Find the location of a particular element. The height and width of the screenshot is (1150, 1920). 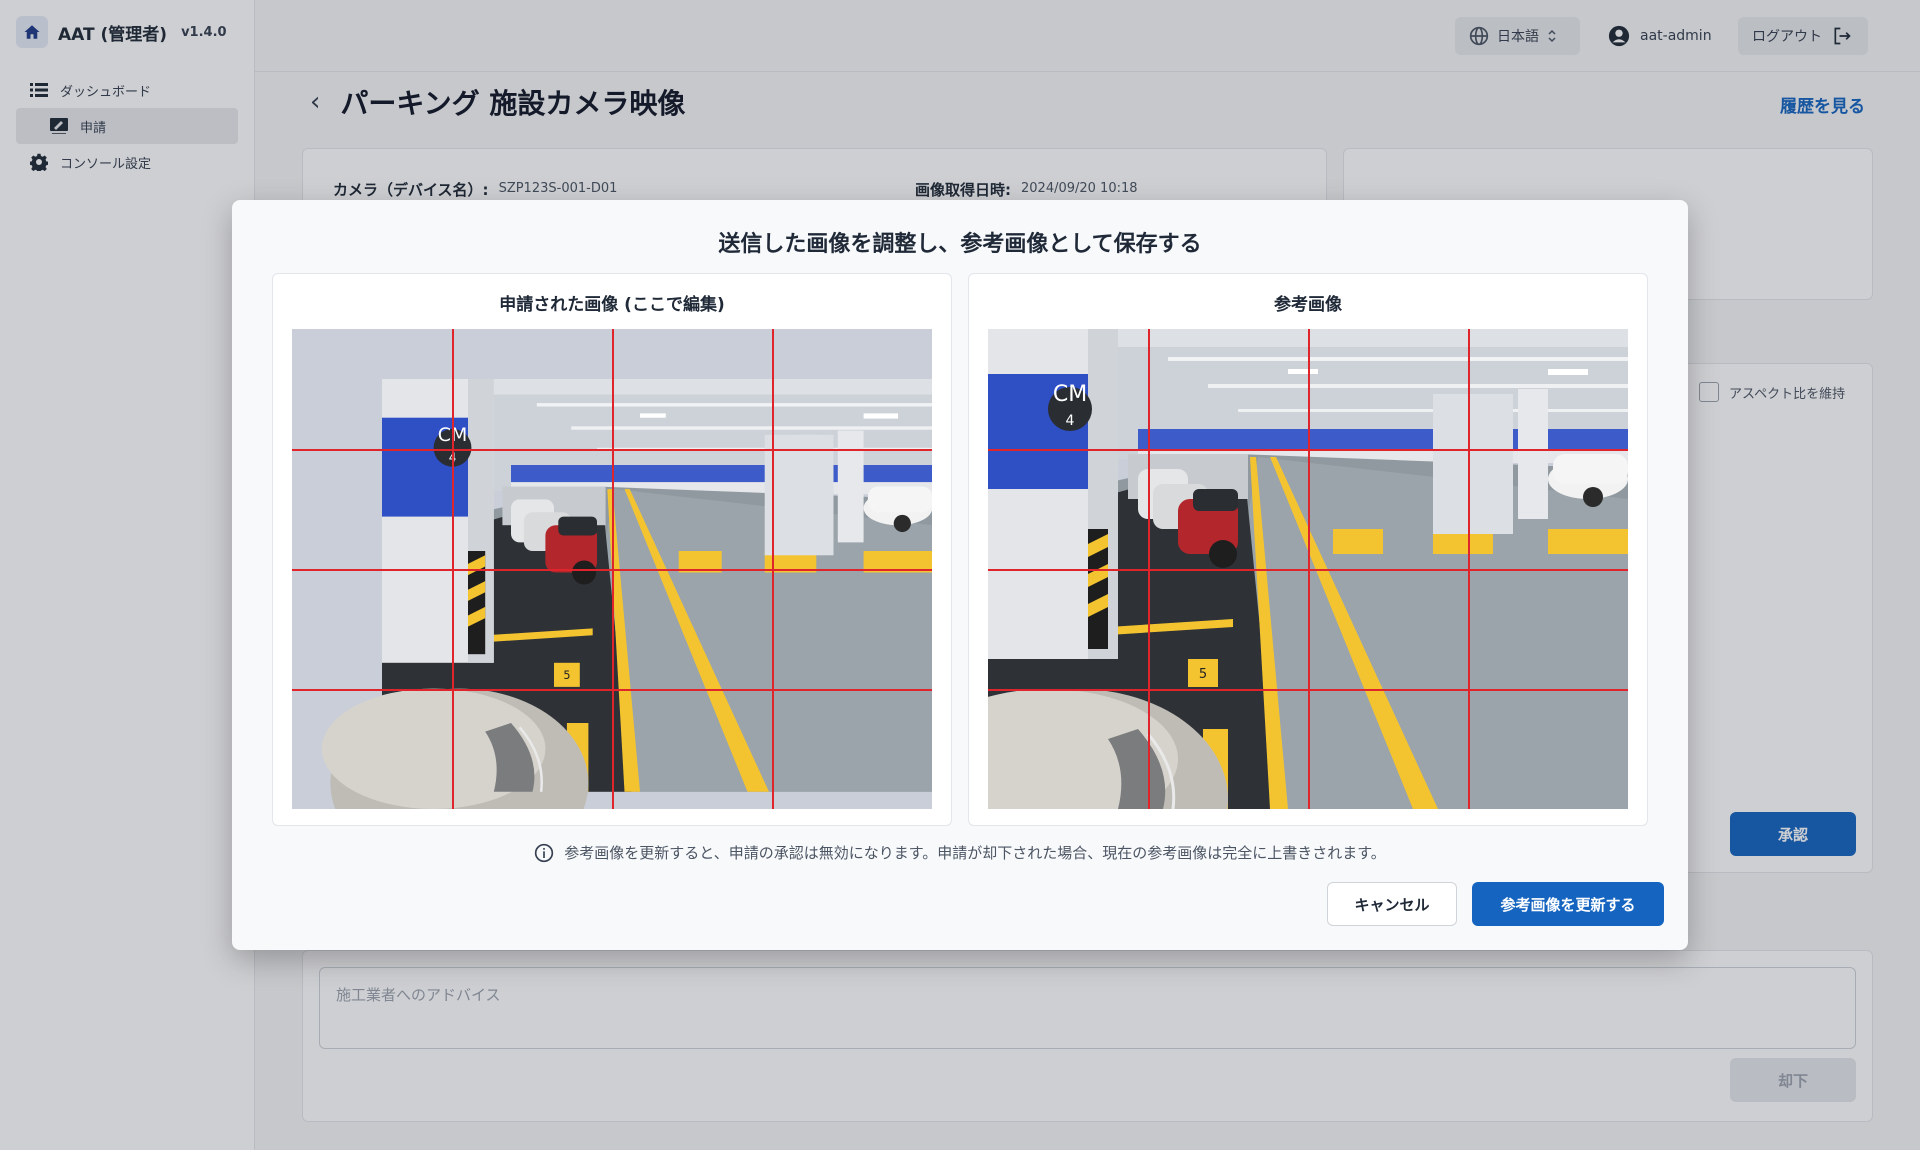

parking-photo is located at coordinates (626, 593).